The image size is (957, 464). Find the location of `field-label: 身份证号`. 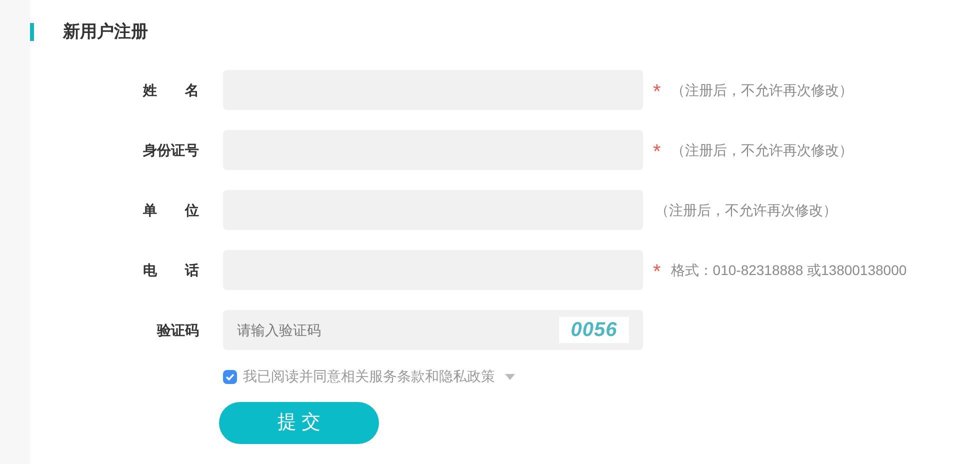

field-label: 身份证号 is located at coordinates (171, 150).